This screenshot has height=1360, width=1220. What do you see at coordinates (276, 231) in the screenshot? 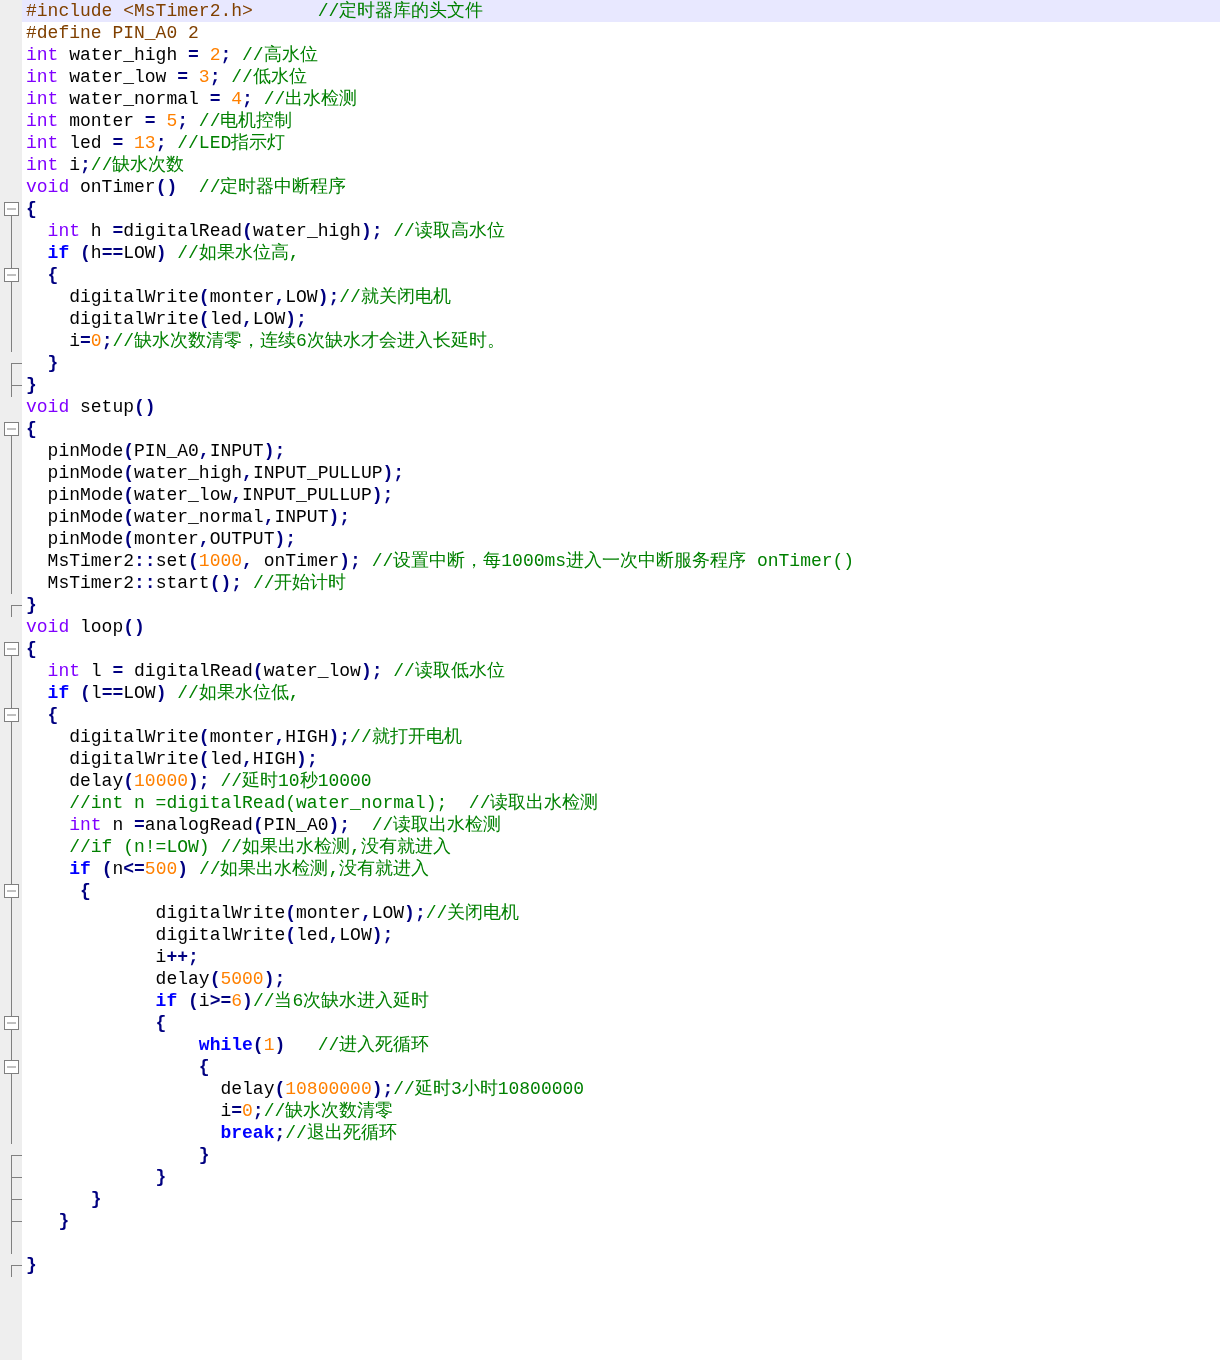
I see `code-line: int h =digitalRead(water_high); //读取高水位` at bounding box center [276, 231].